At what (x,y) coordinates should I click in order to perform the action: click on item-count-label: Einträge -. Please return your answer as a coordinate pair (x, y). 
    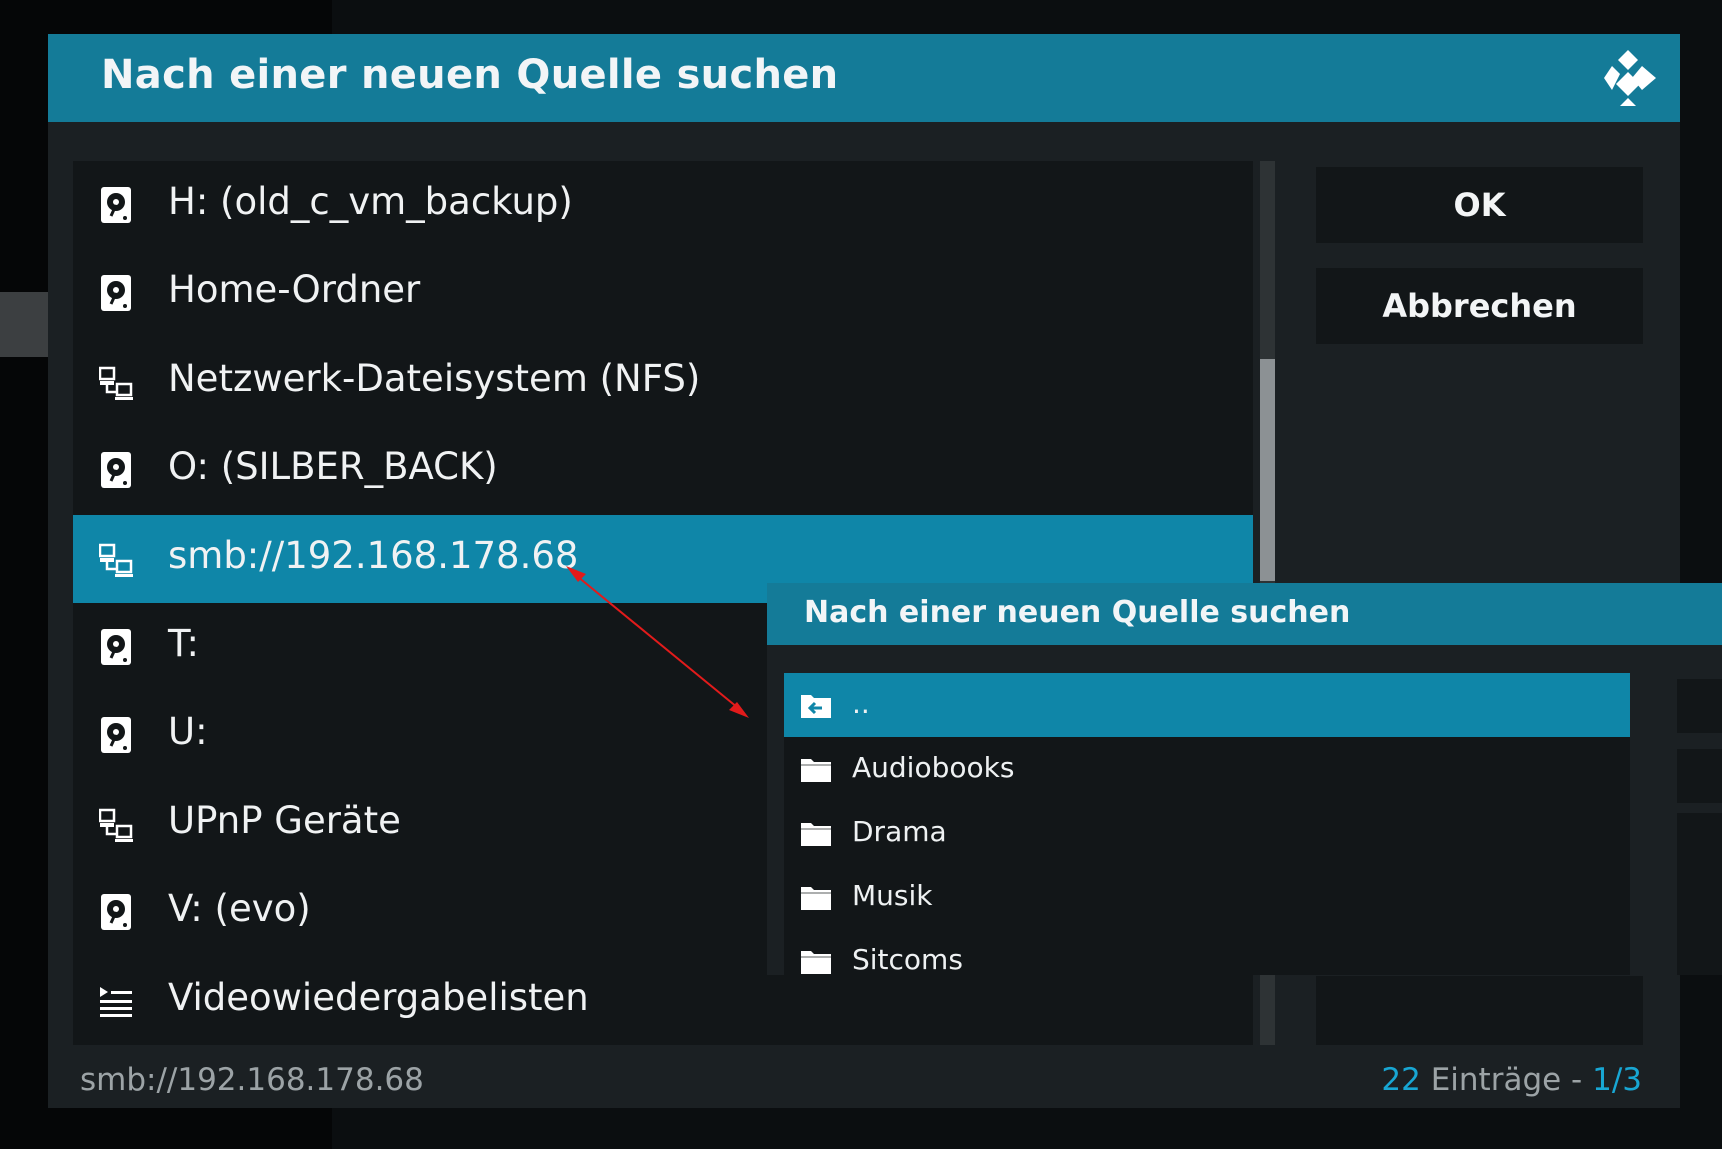
    Looking at the image, I should click on (1506, 1080).